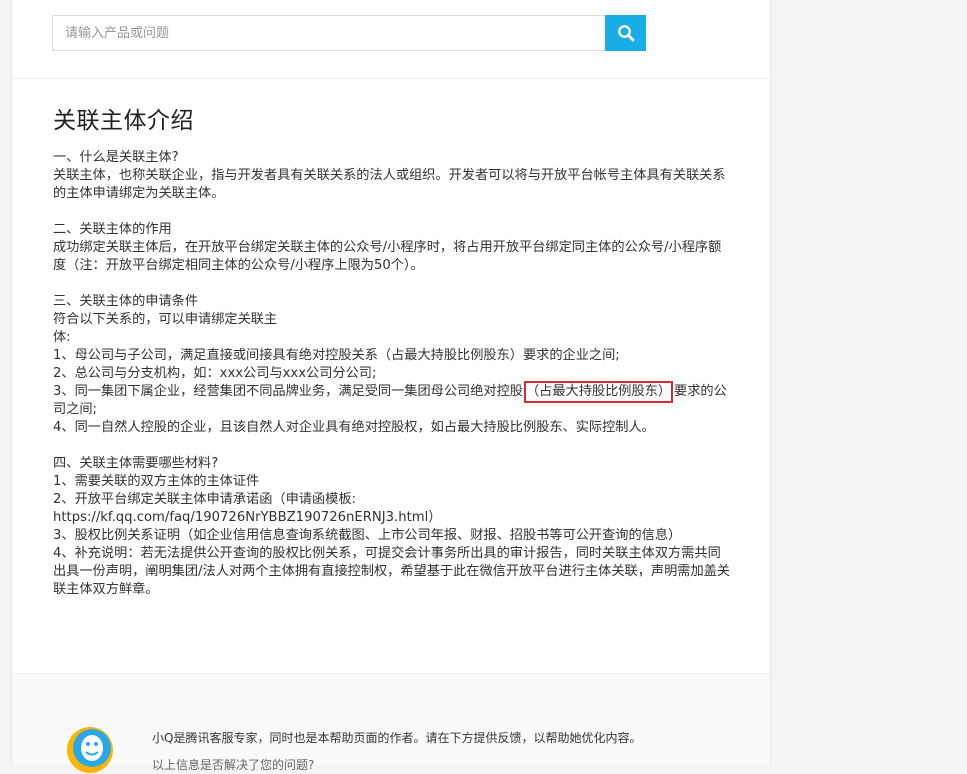  Describe the element at coordinates (288, 391) in the screenshot. I see `section-3-item-3-start: 3、同一集团下属企业，经营集团不同品牌业务，满足受同一集团母公司绝对控股` at that location.